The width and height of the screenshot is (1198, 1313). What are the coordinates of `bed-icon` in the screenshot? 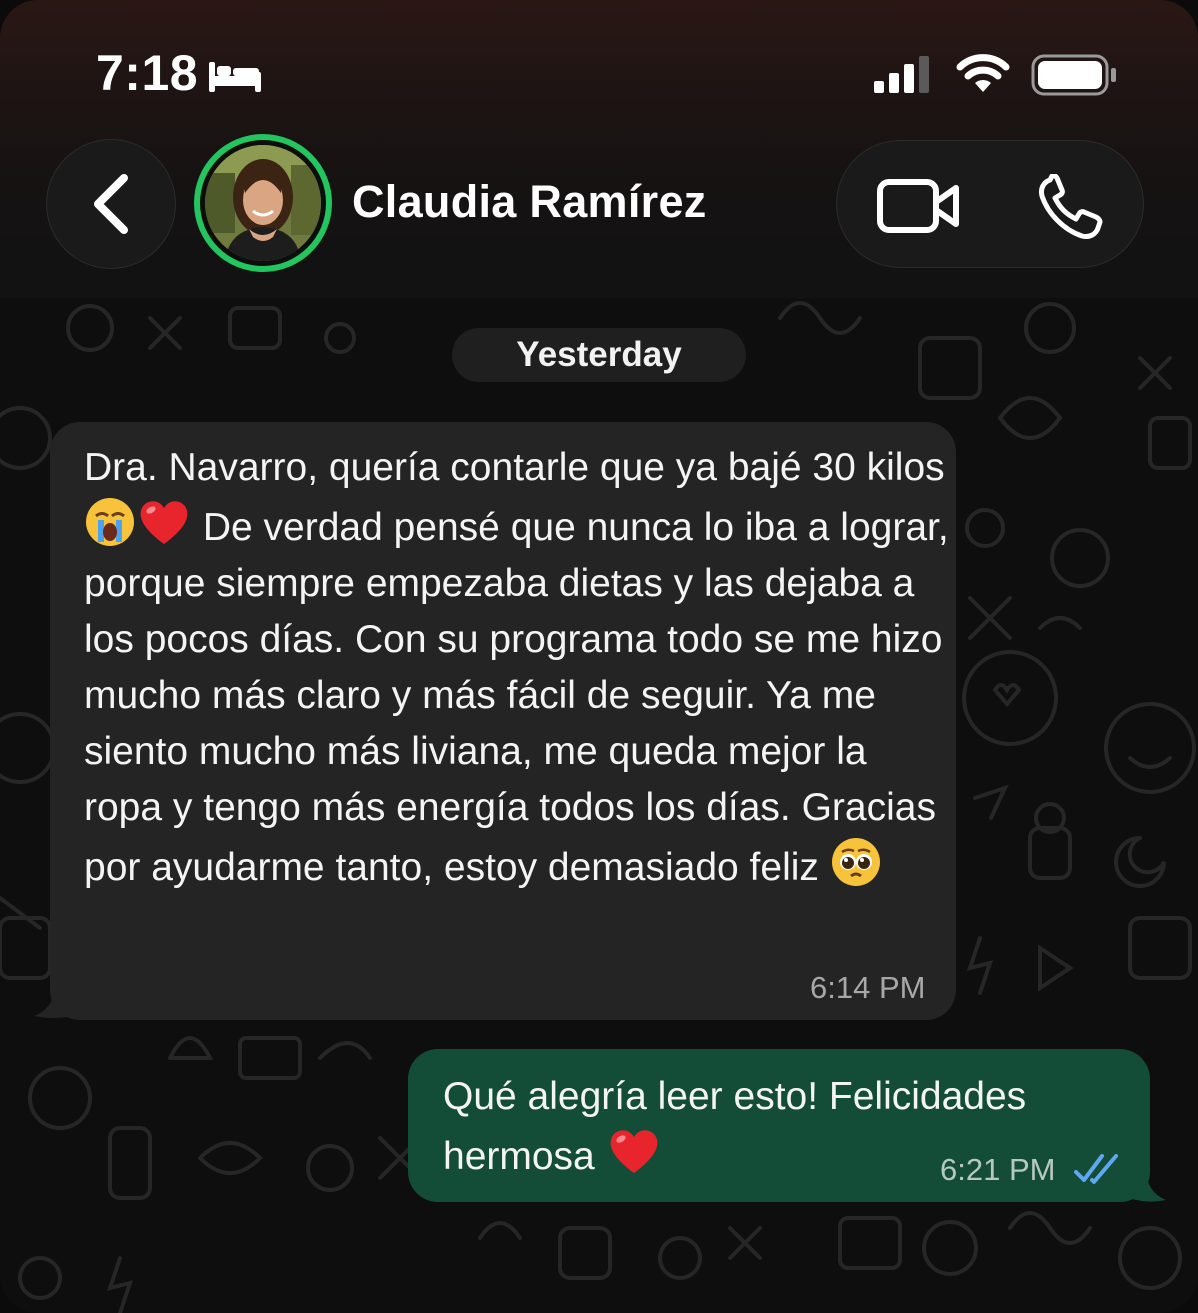 It's located at (235, 77).